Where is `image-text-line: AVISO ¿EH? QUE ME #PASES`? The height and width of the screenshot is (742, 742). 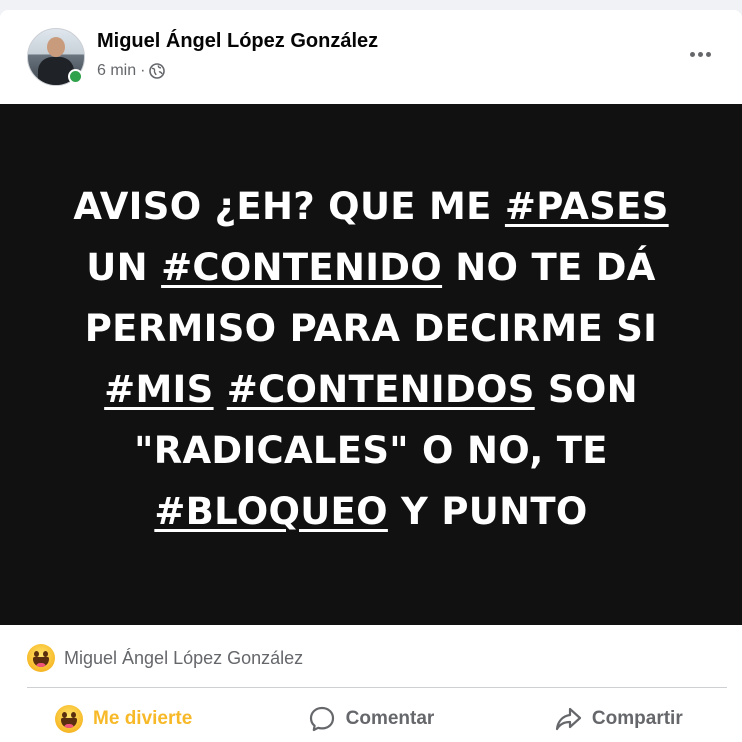
image-text-line: AVISO ¿EH? QUE ME #PASES is located at coordinates (371, 206).